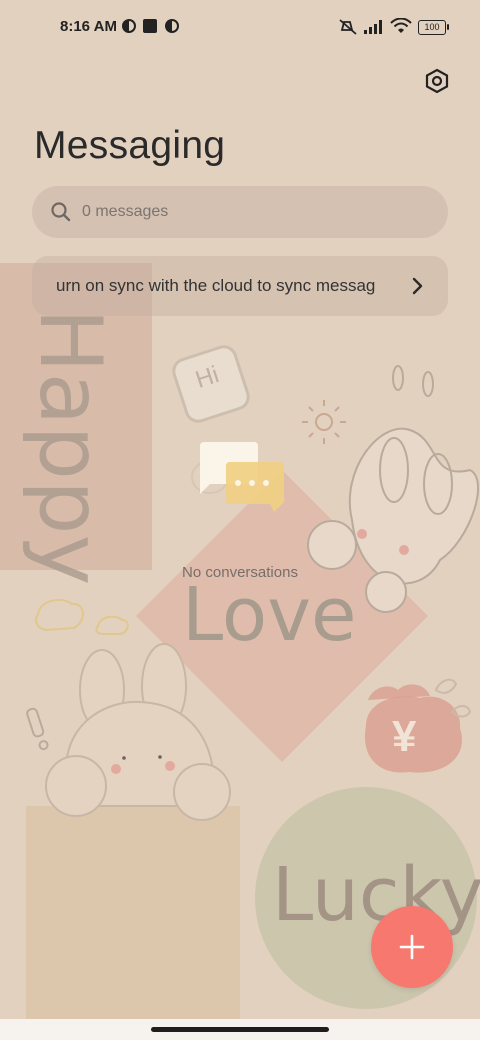 Image resolution: width=480 pixels, height=1040 pixels. What do you see at coordinates (240, 572) in the screenshot?
I see `empty-state-text: No conversations` at bounding box center [240, 572].